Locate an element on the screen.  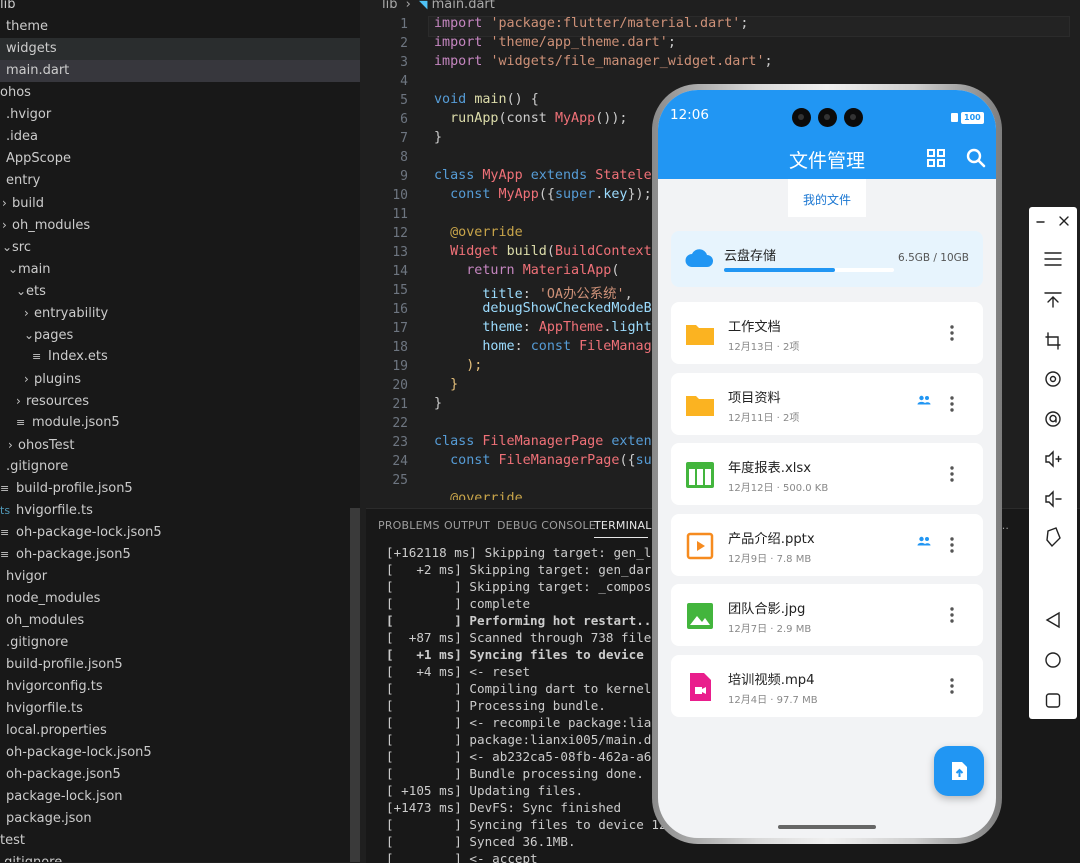
code-token: MaterialApp is located at coordinates (567, 270).